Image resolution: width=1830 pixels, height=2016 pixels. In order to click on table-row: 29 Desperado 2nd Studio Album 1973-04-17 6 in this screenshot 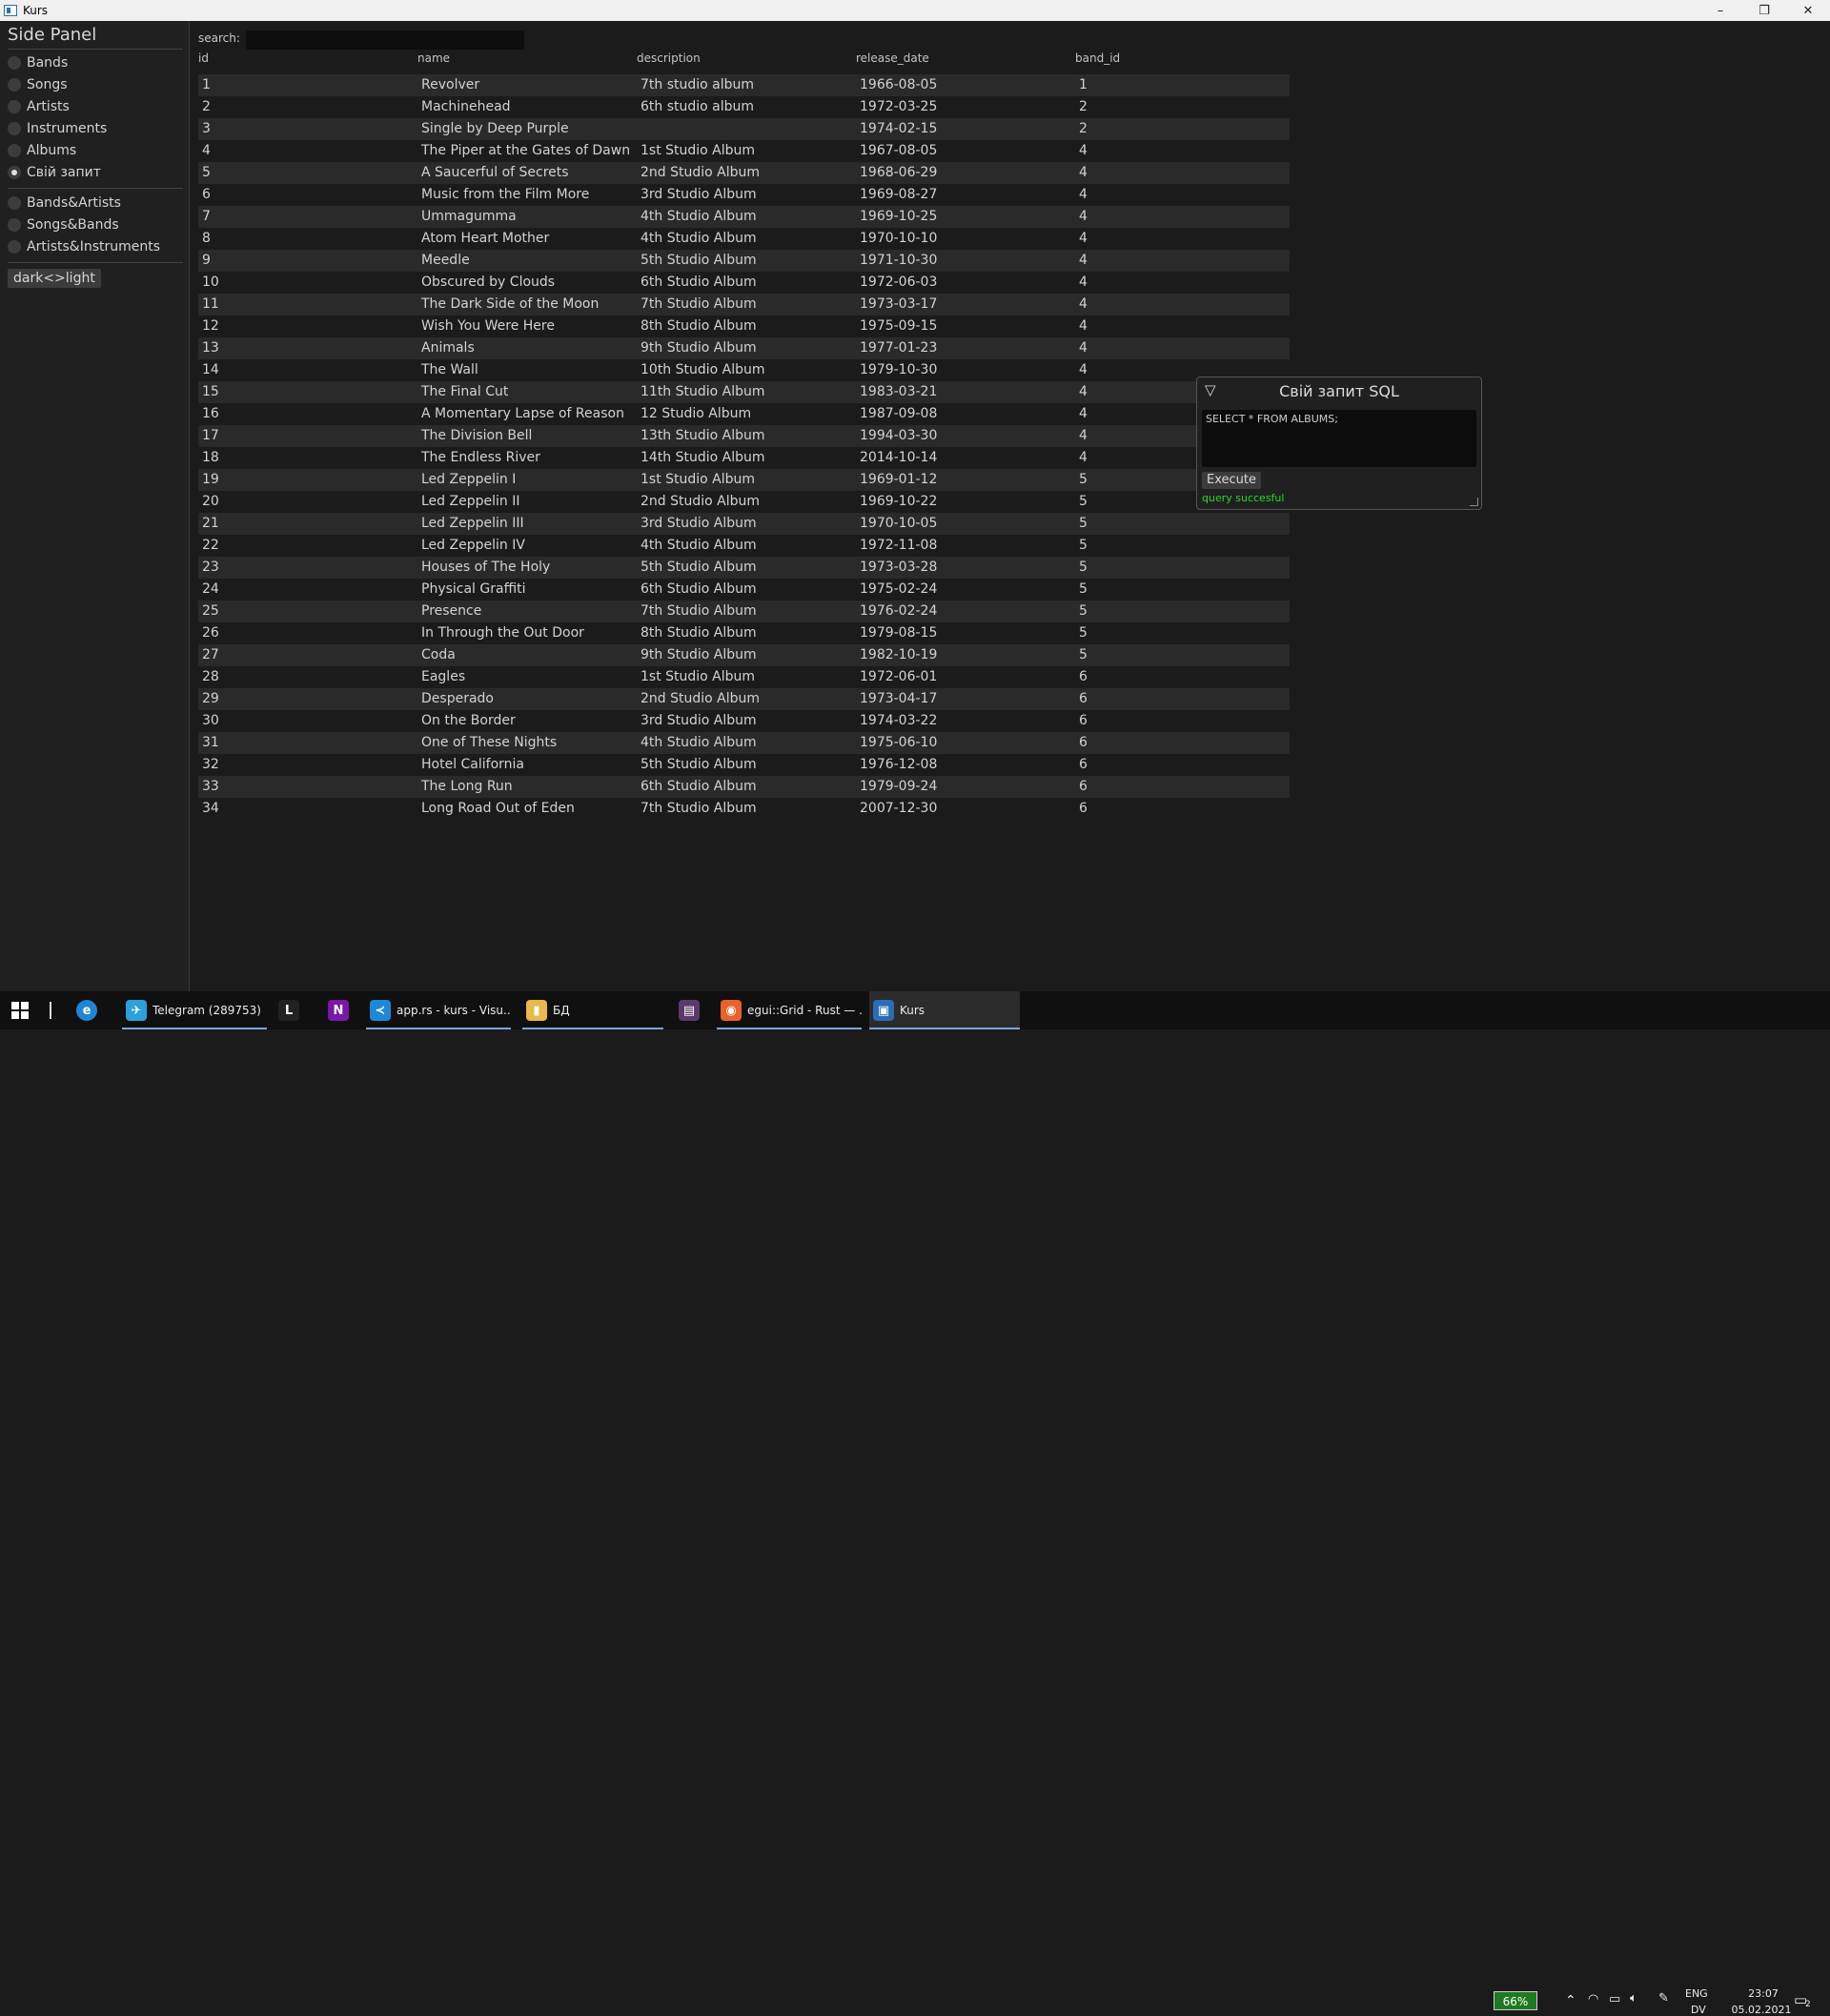, I will do `click(744, 699)`.